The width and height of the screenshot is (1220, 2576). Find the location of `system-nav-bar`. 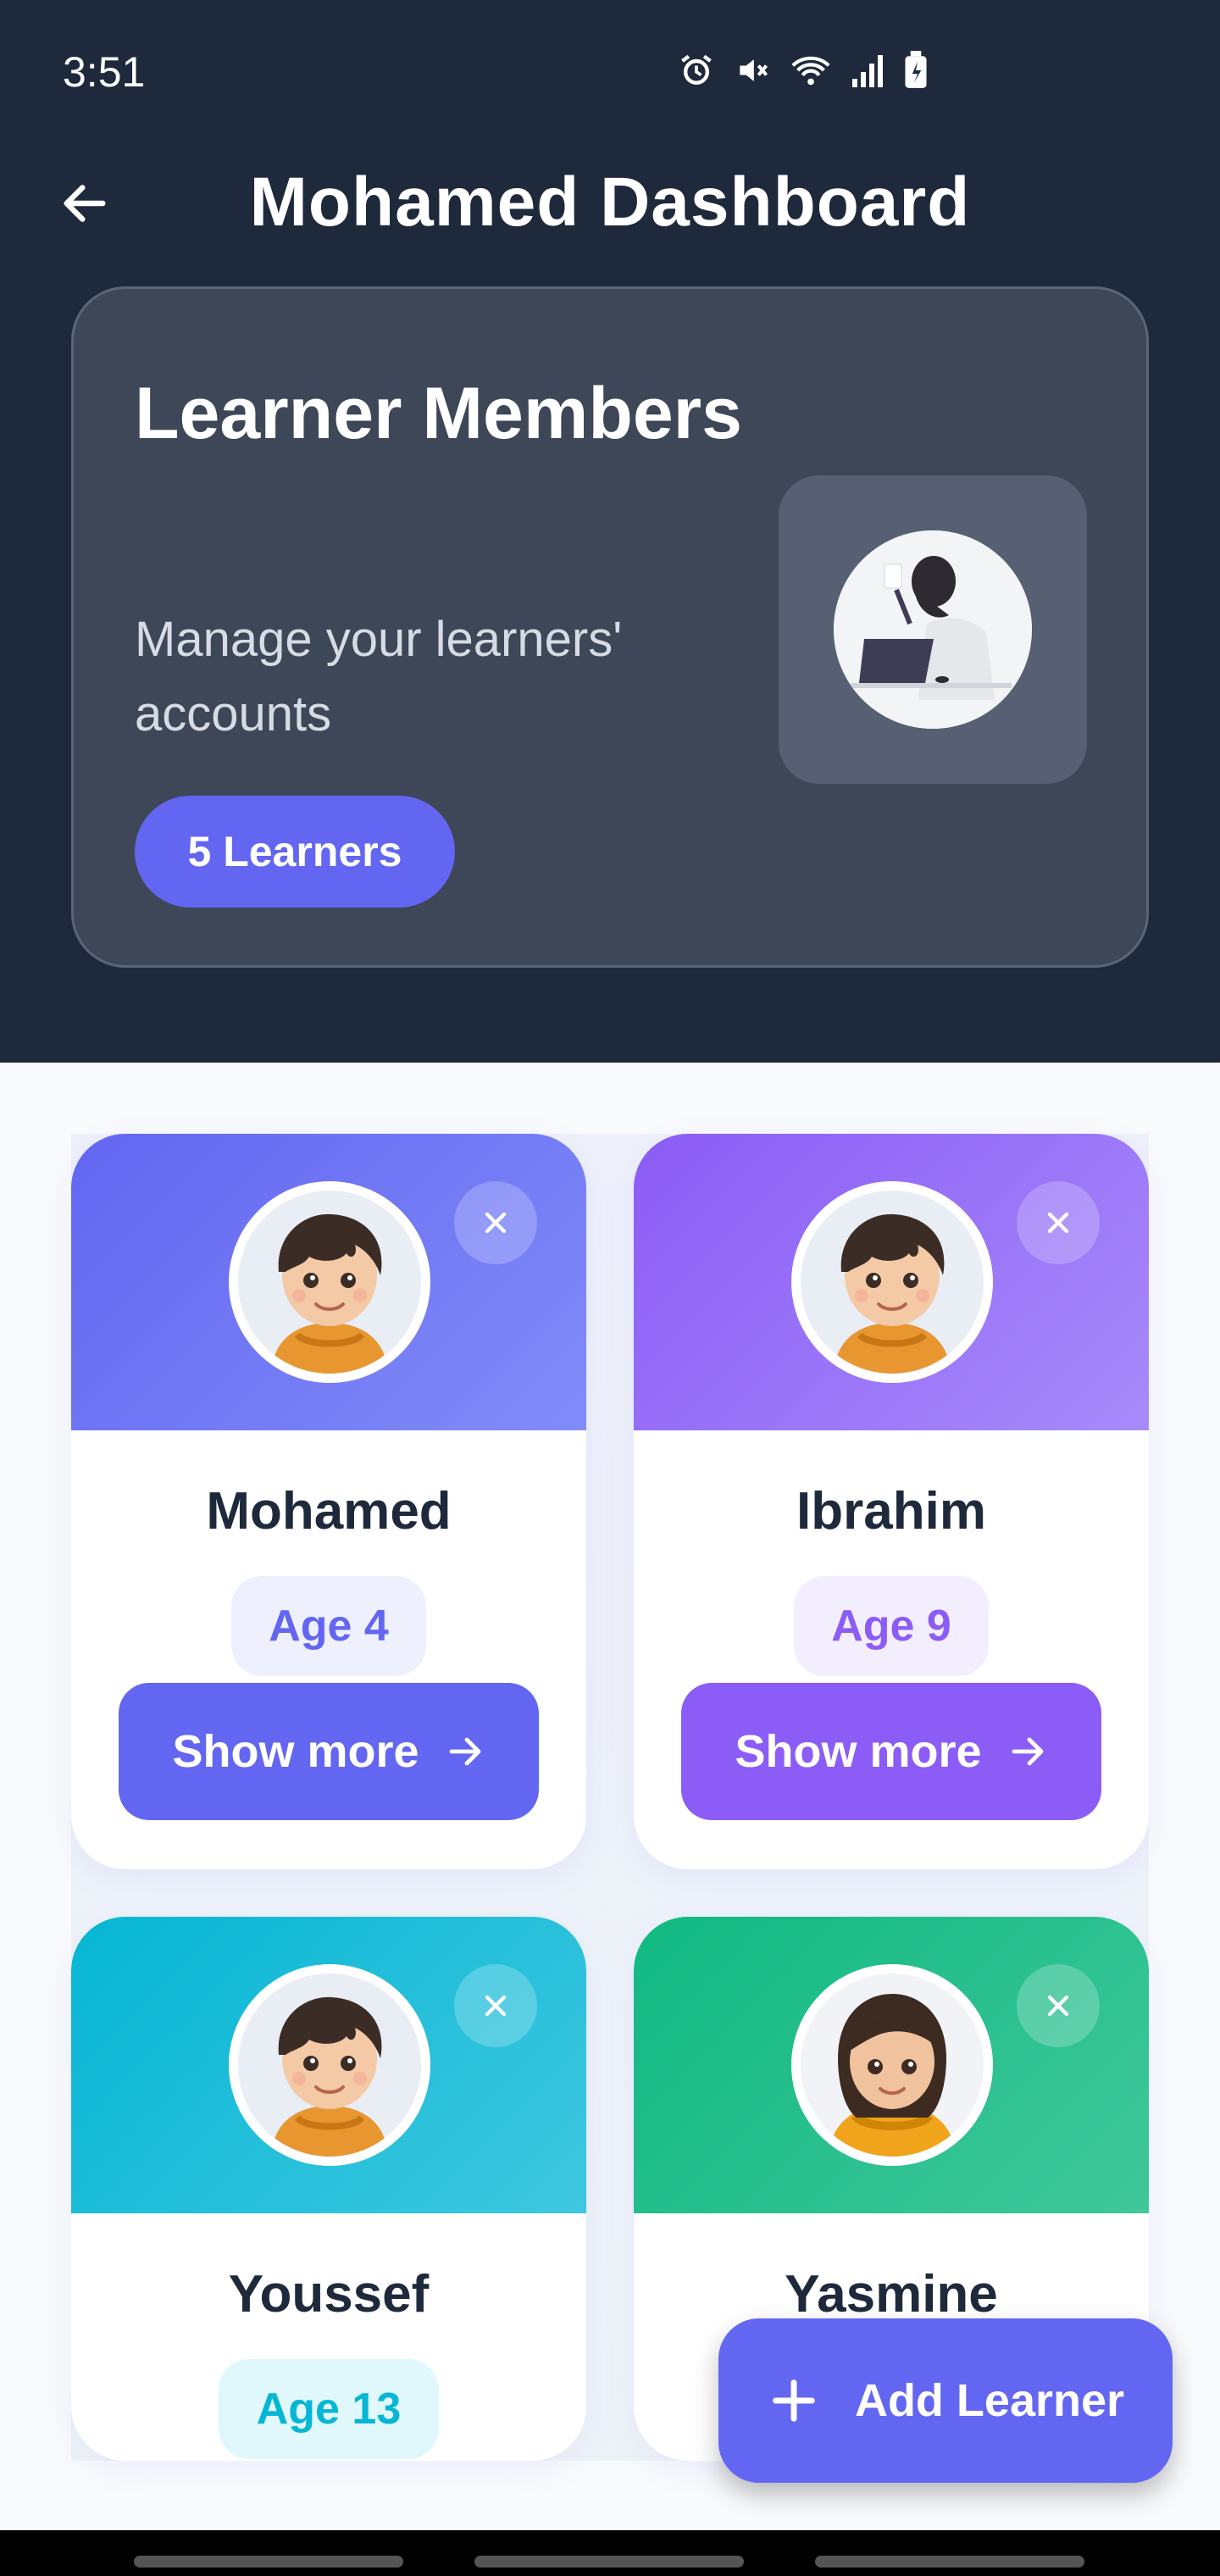

system-nav-bar is located at coordinates (610, 2553).